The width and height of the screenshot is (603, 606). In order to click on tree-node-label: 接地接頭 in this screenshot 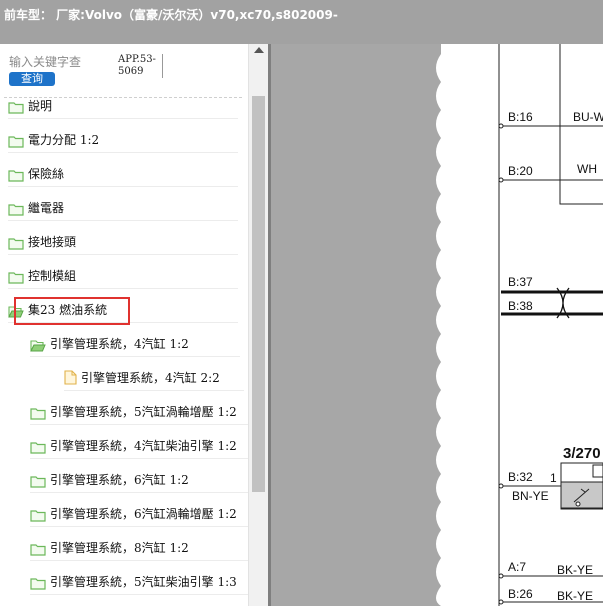, I will do `click(52, 241)`.